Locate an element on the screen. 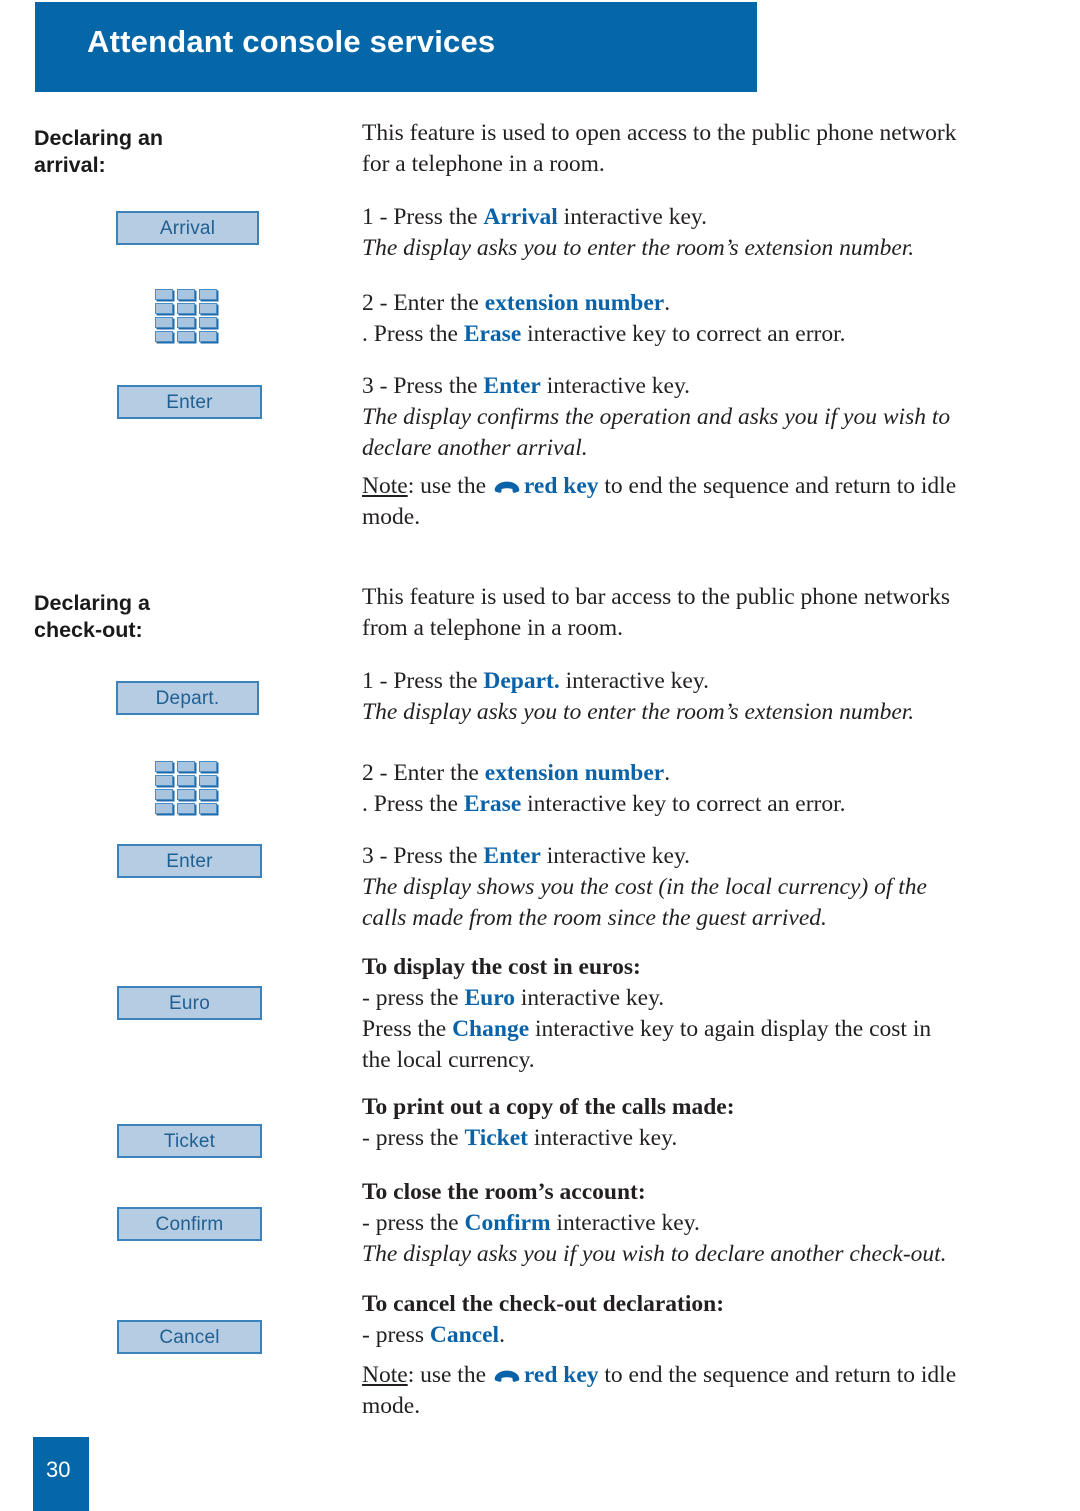 This screenshot has width=1080, height=1511. softkey-euro: Euro is located at coordinates (189, 1003).